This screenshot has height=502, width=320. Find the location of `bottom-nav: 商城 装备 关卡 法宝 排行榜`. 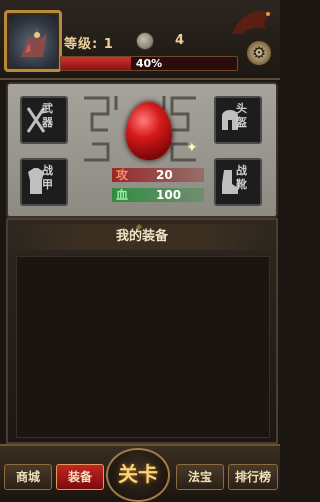

bottom-nav: 商城 装备 关卡 法宝 排行榜 is located at coordinates (140, 473).